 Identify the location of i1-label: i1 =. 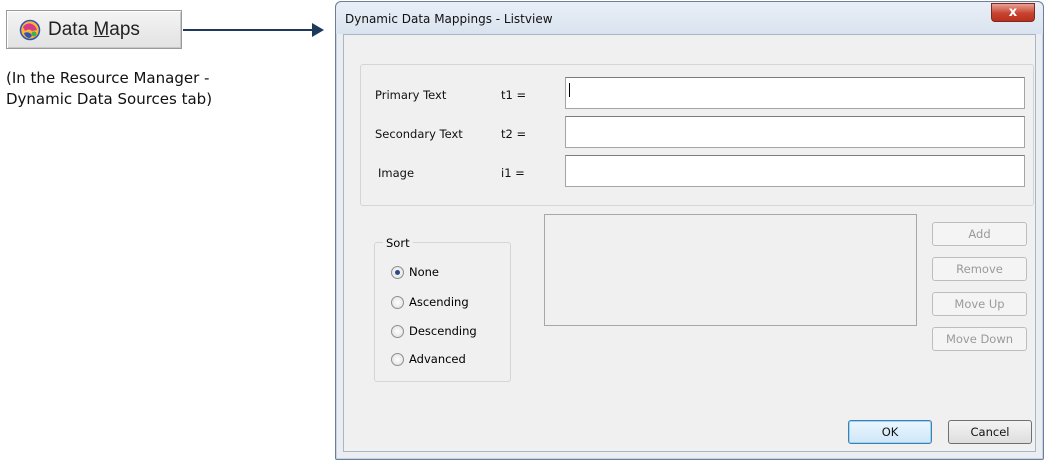
(513, 173).